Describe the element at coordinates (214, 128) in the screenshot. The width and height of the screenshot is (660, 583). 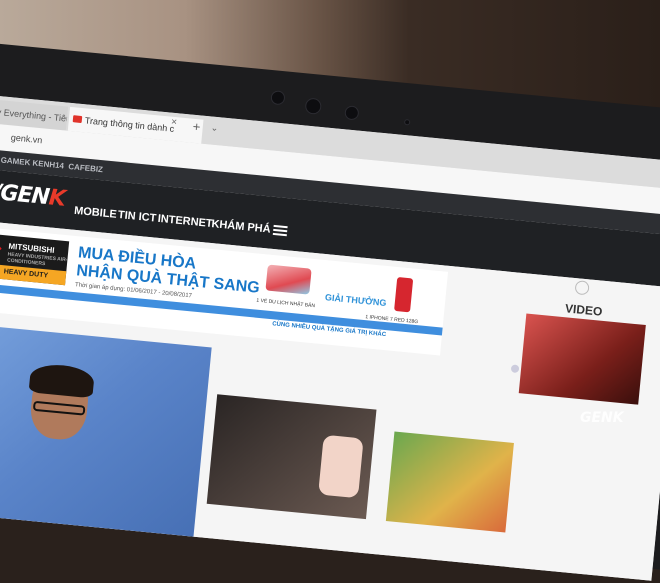
I see `tab-list-dropdown-icon: ⌄` at that location.